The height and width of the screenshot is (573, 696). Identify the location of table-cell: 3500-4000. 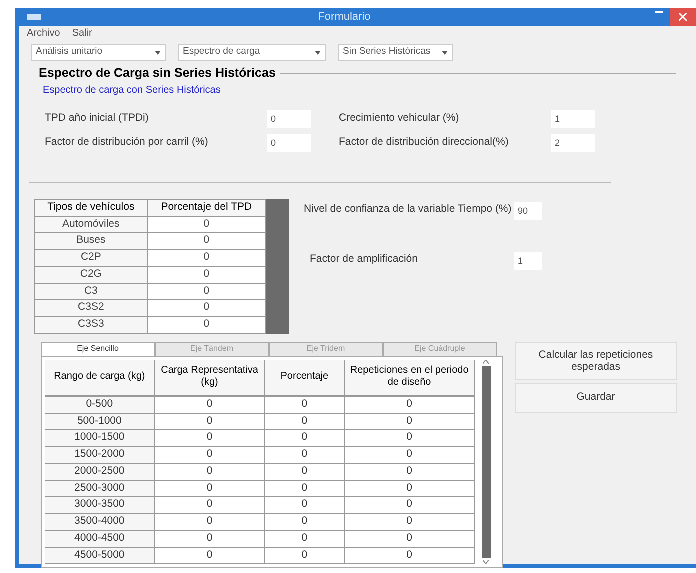
(100, 522).